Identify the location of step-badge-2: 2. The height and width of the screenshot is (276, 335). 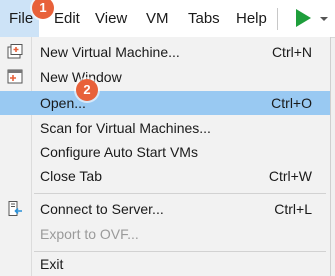
(87, 90).